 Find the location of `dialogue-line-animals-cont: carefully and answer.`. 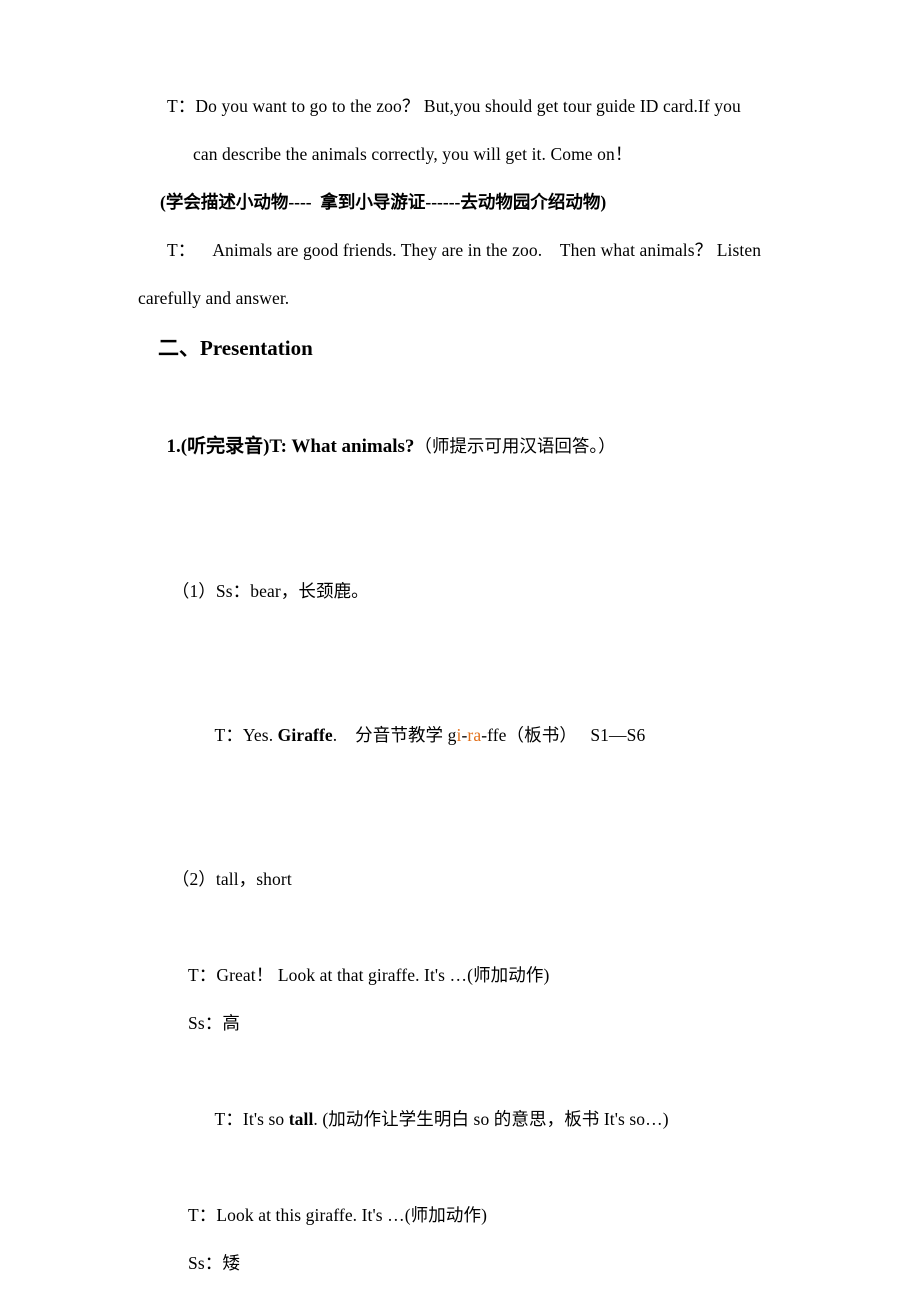

dialogue-line-animals-cont: carefully and answer. is located at coordinates (214, 298).